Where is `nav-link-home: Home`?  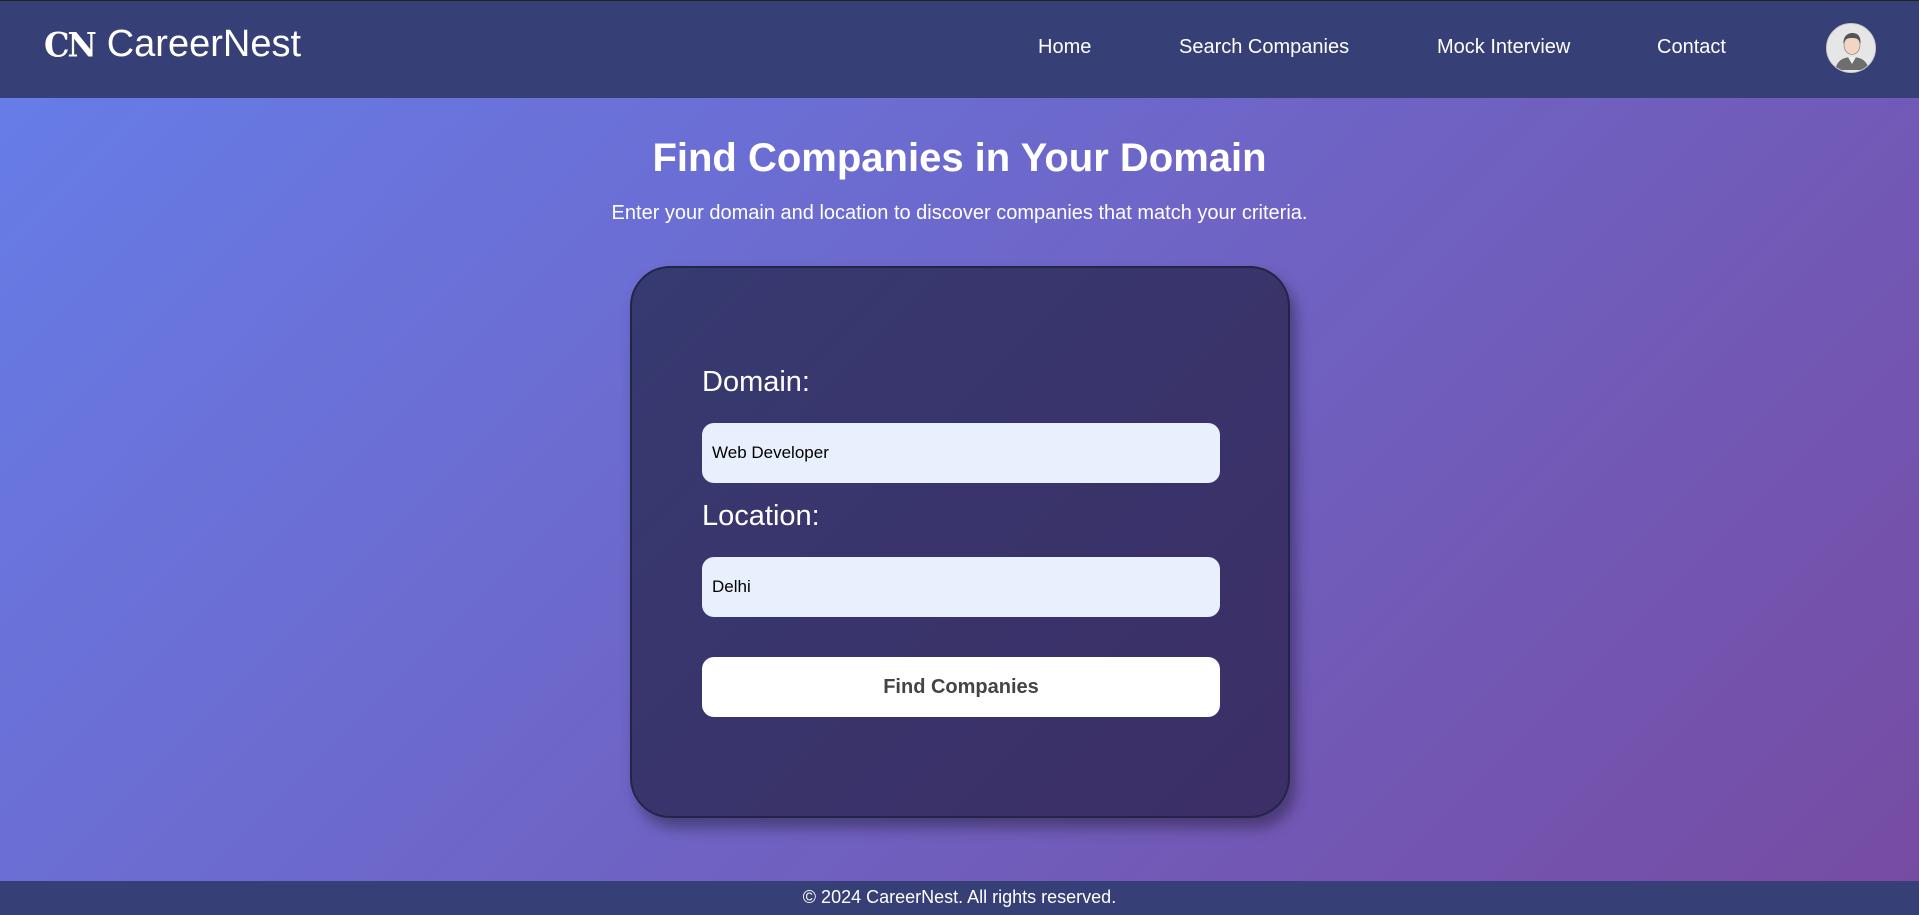 nav-link-home: Home is located at coordinates (1064, 47).